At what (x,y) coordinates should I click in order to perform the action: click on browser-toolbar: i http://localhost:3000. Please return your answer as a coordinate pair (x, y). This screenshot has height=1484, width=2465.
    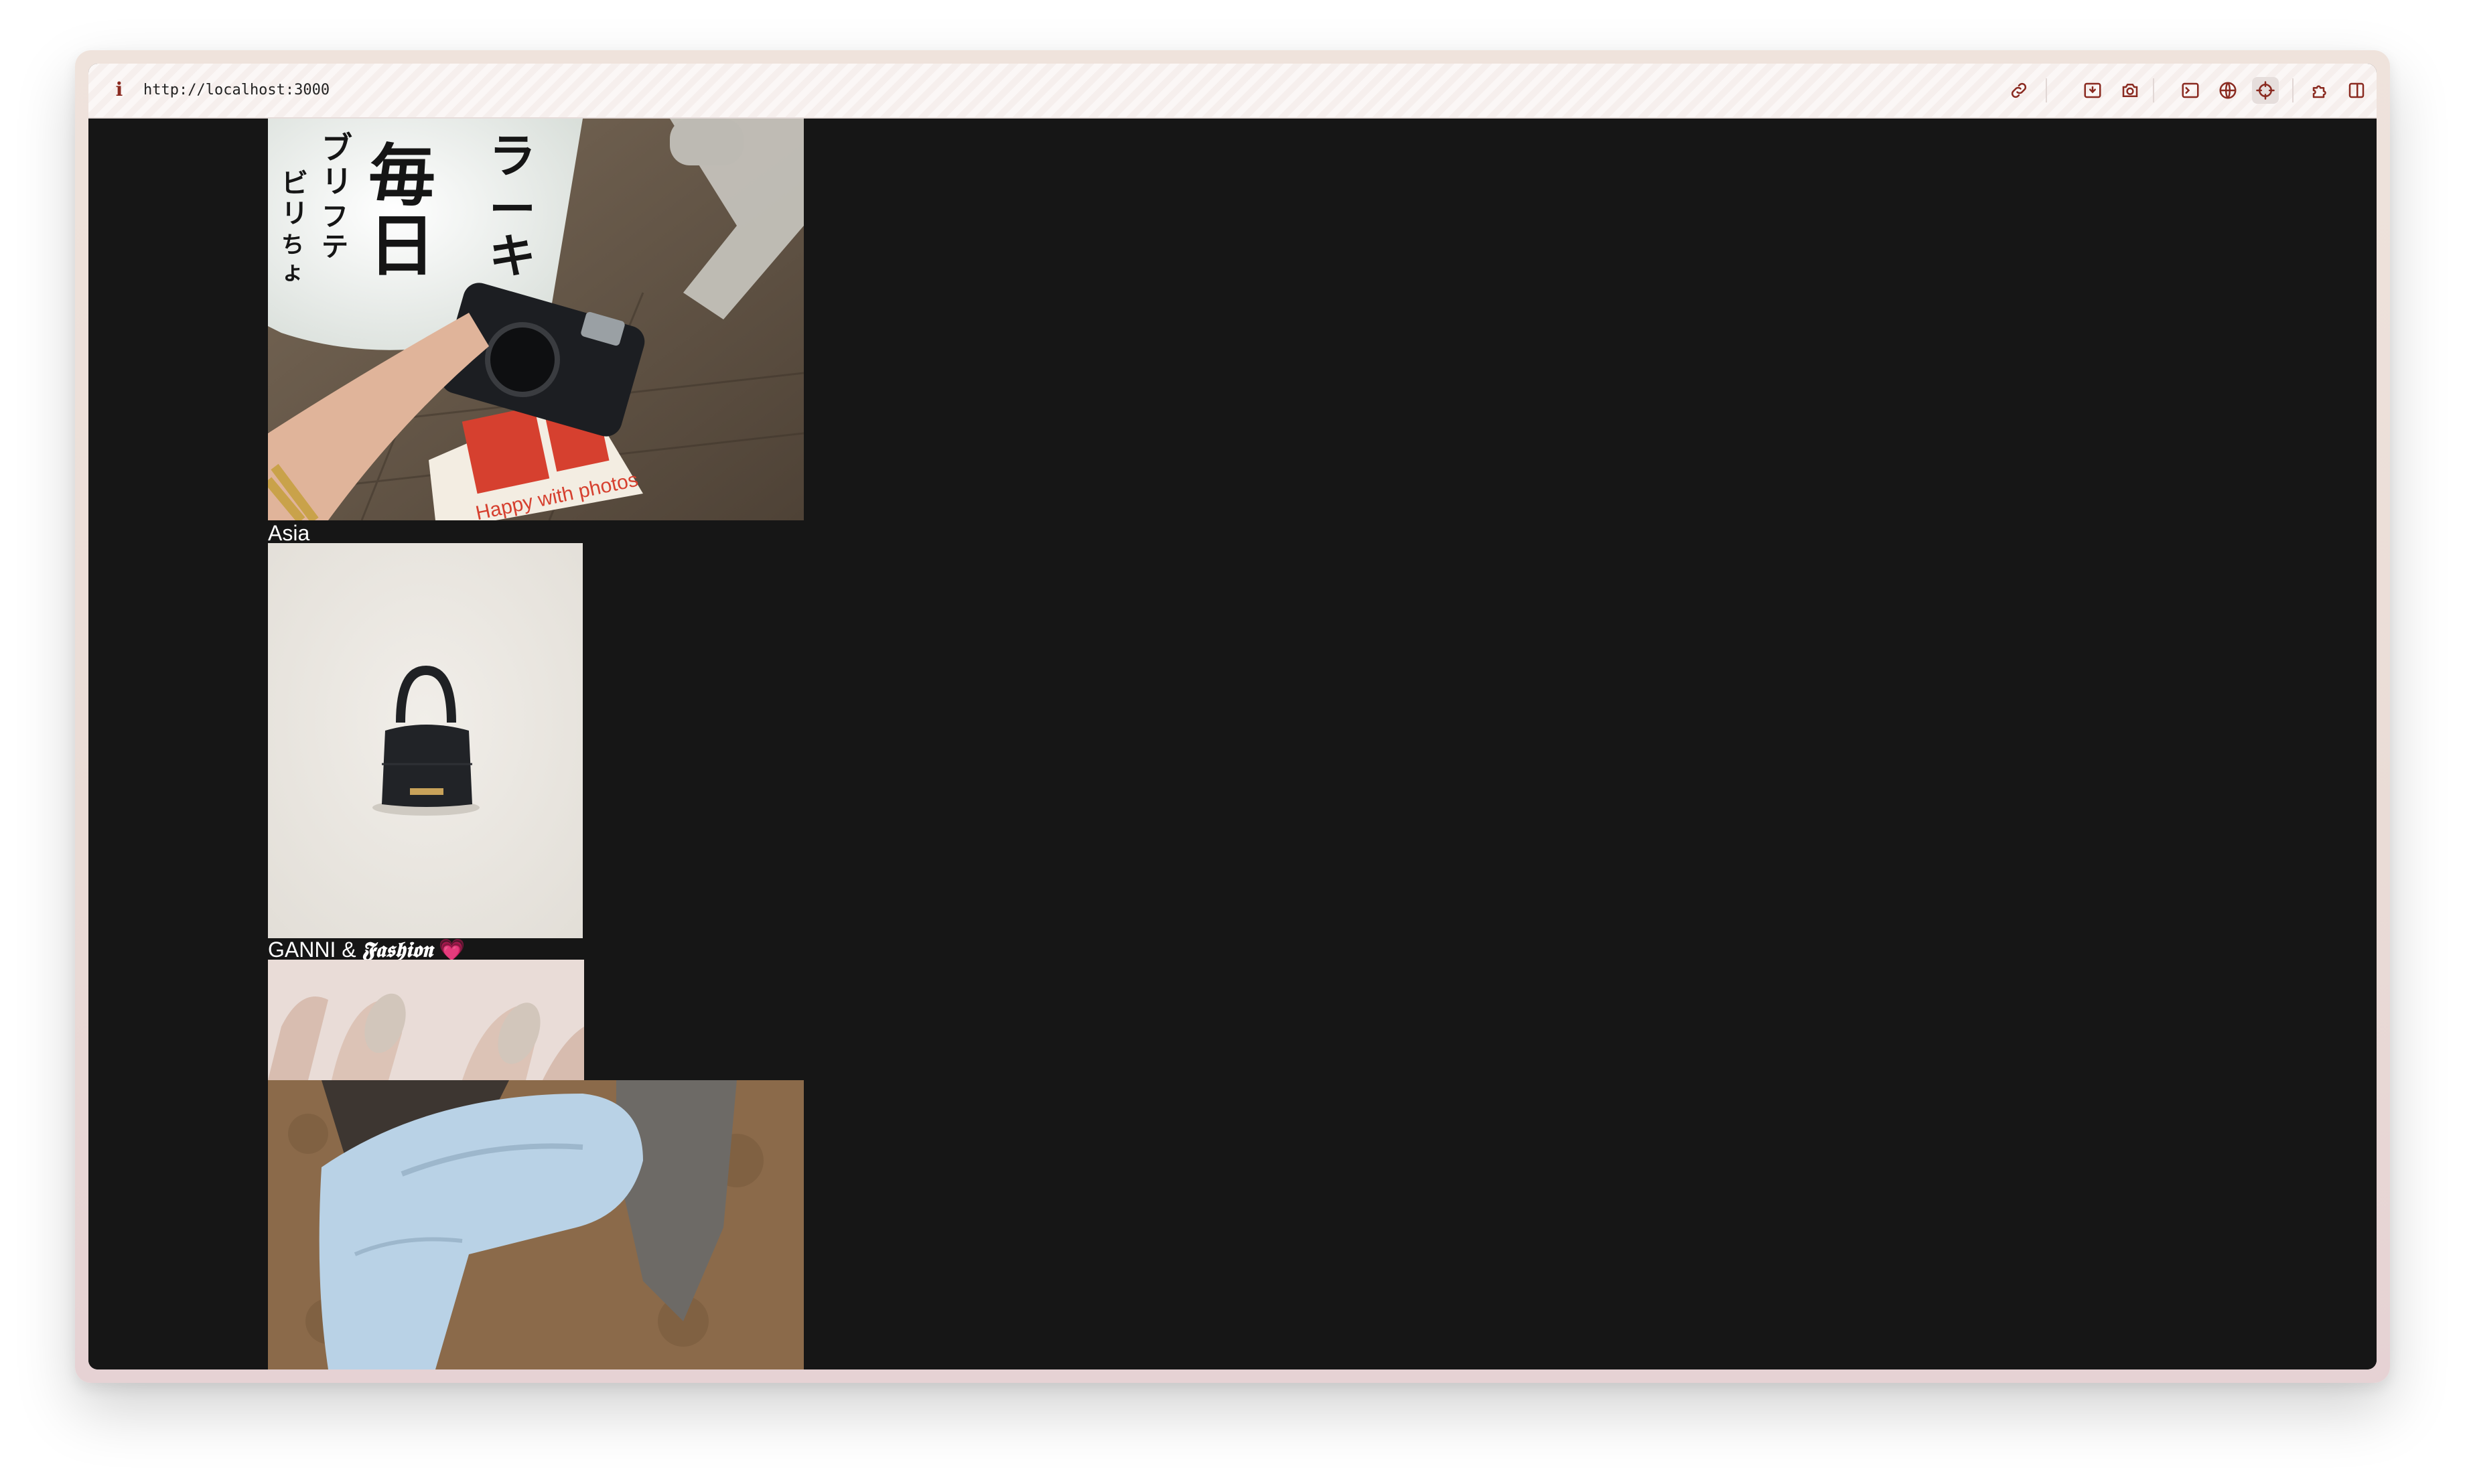
    Looking at the image, I should click on (1232, 91).